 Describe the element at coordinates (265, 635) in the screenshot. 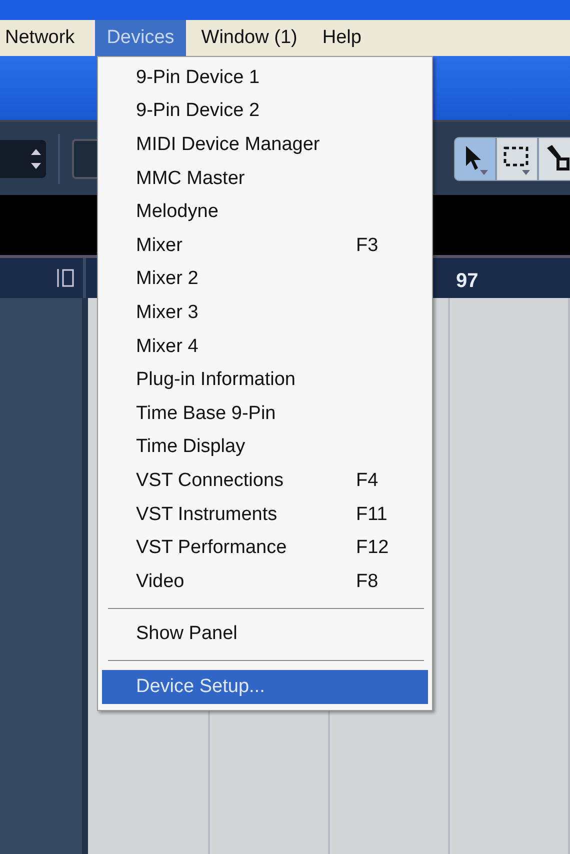

I see `menu-item: Show Panel` at that location.